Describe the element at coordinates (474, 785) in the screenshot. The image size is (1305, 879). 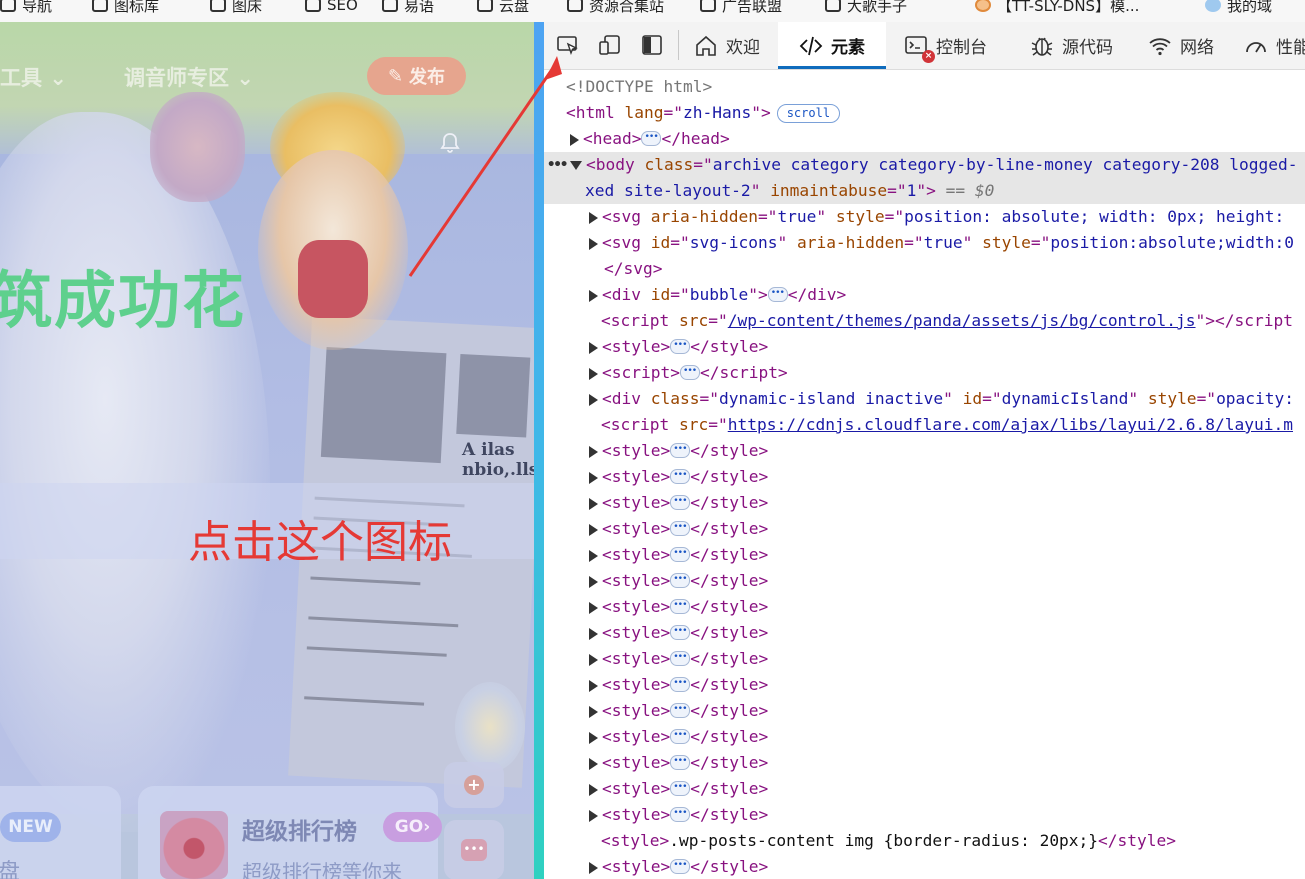
I see `floating-add-button: +` at that location.